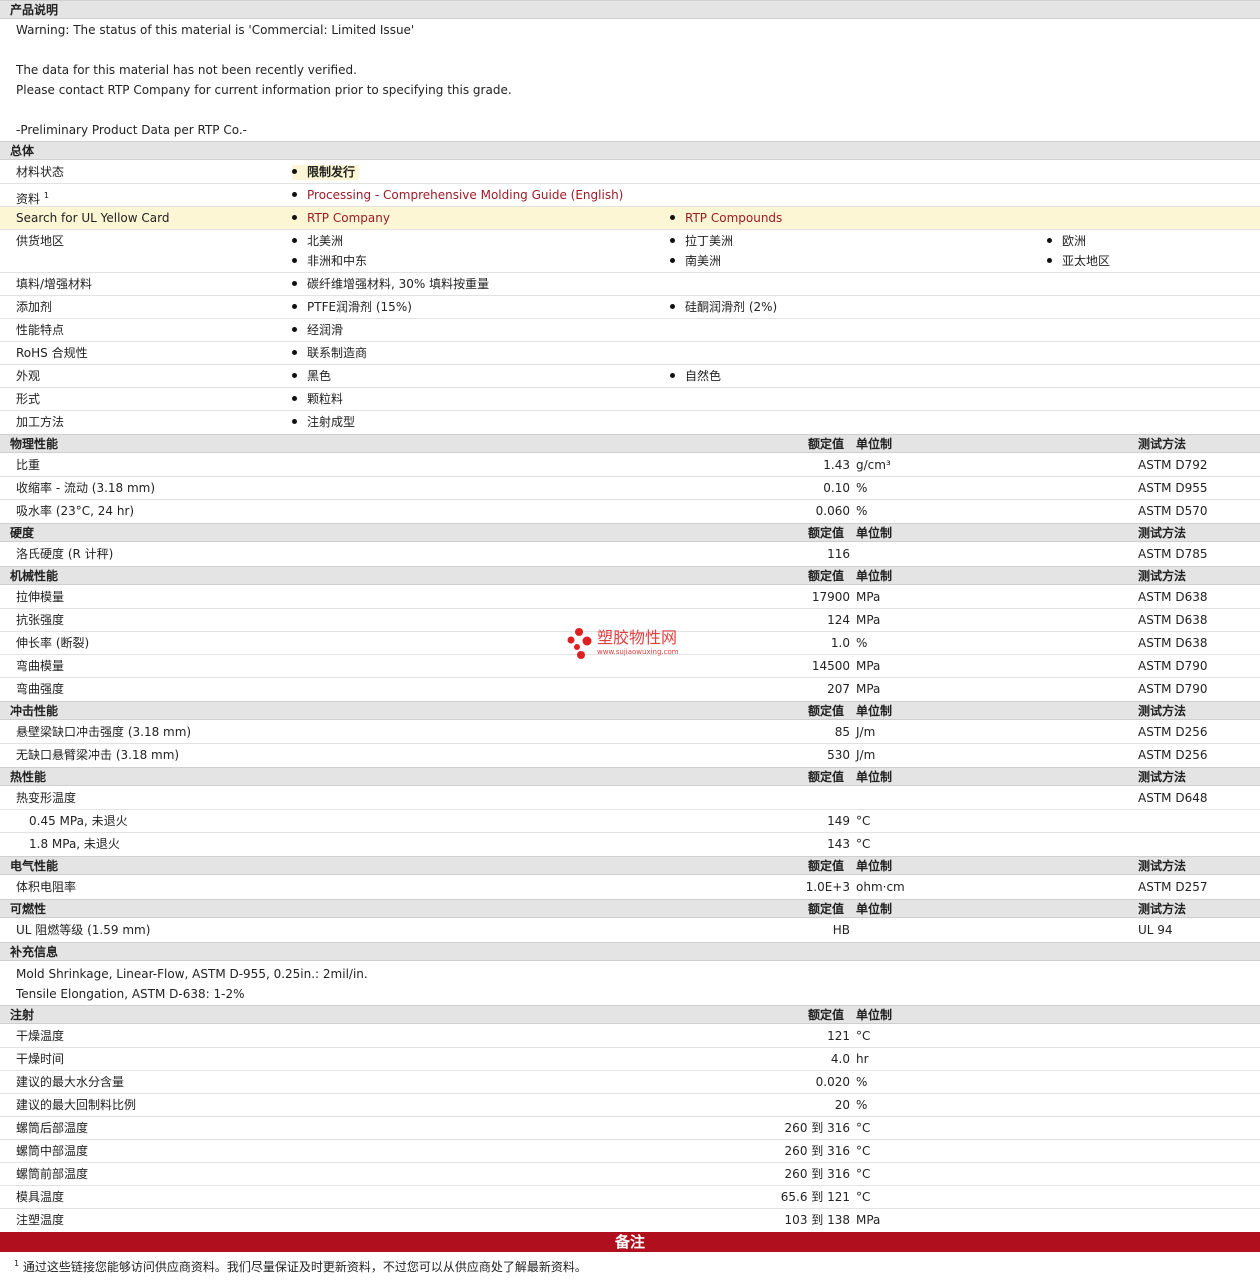  Describe the element at coordinates (630, 532) in the screenshot. I see `section-hardness: 硬度 额定值 单位制 测试方法` at that location.